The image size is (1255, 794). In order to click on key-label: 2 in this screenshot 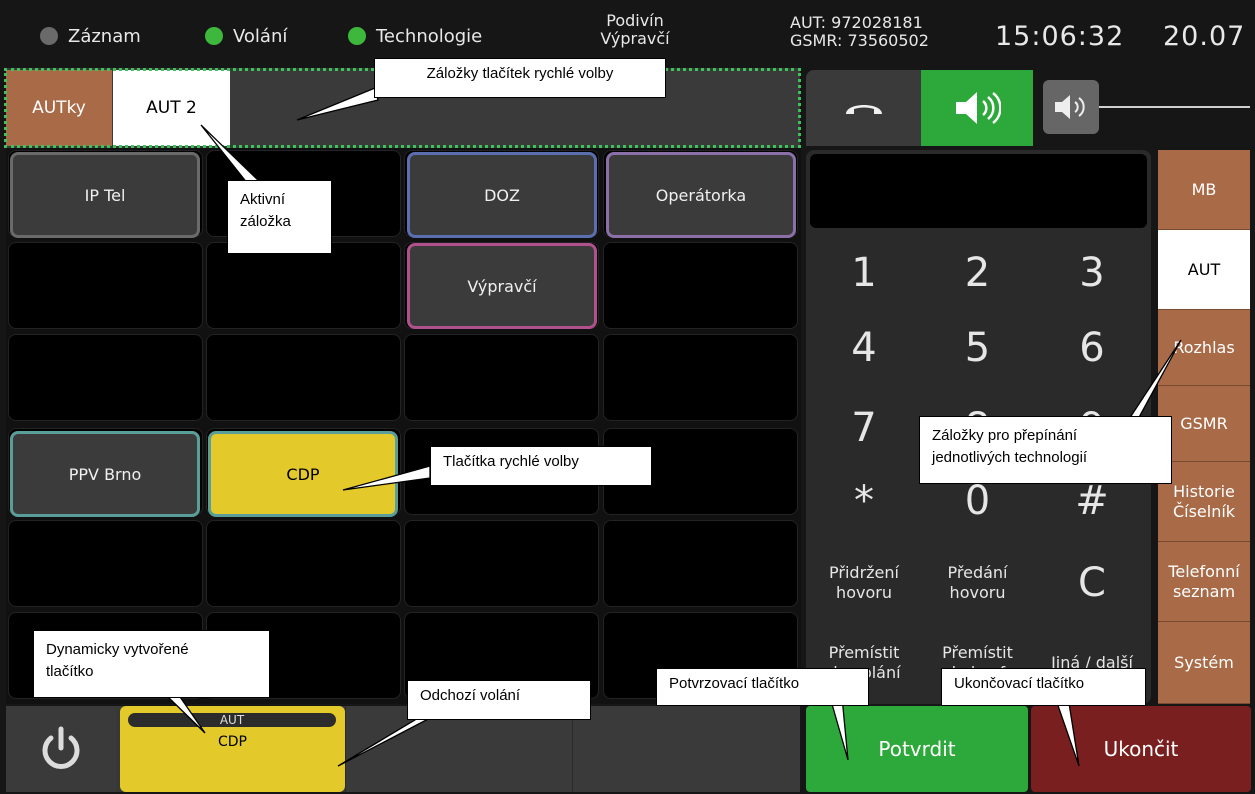, I will do `click(977, 273)`.